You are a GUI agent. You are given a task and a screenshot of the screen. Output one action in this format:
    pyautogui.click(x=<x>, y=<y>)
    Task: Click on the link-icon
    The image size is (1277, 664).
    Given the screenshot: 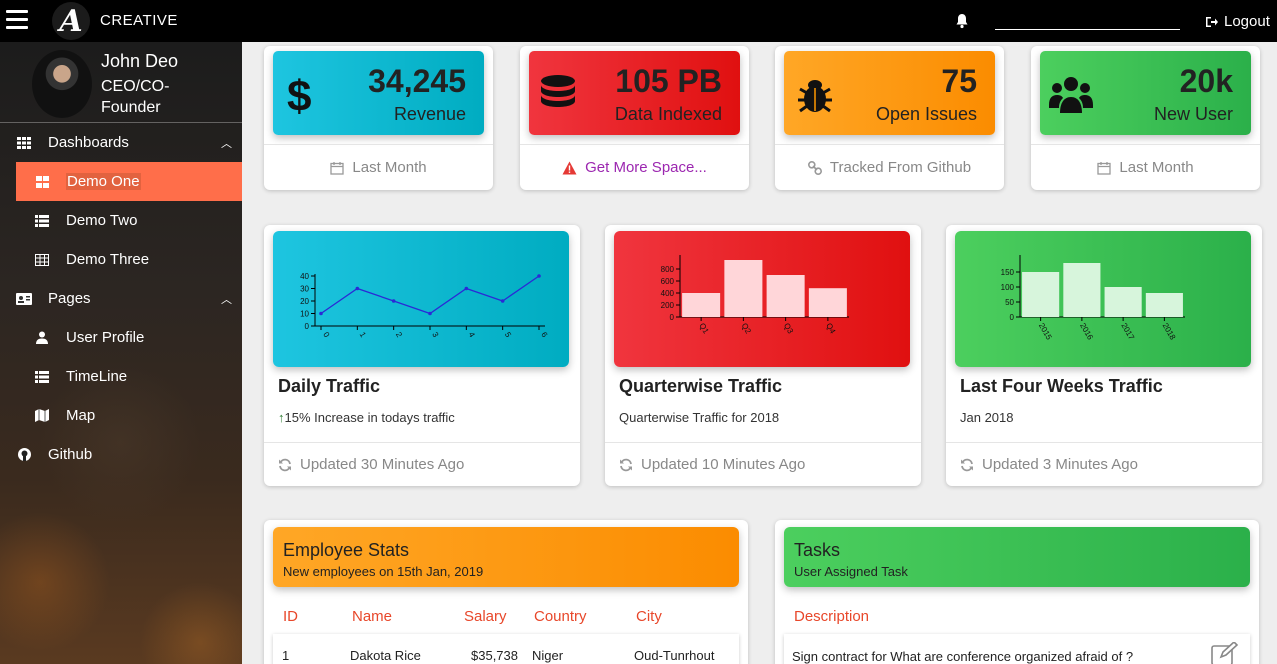 What is the action you would take?
    pyautogui.click(x=814, y=167)
    